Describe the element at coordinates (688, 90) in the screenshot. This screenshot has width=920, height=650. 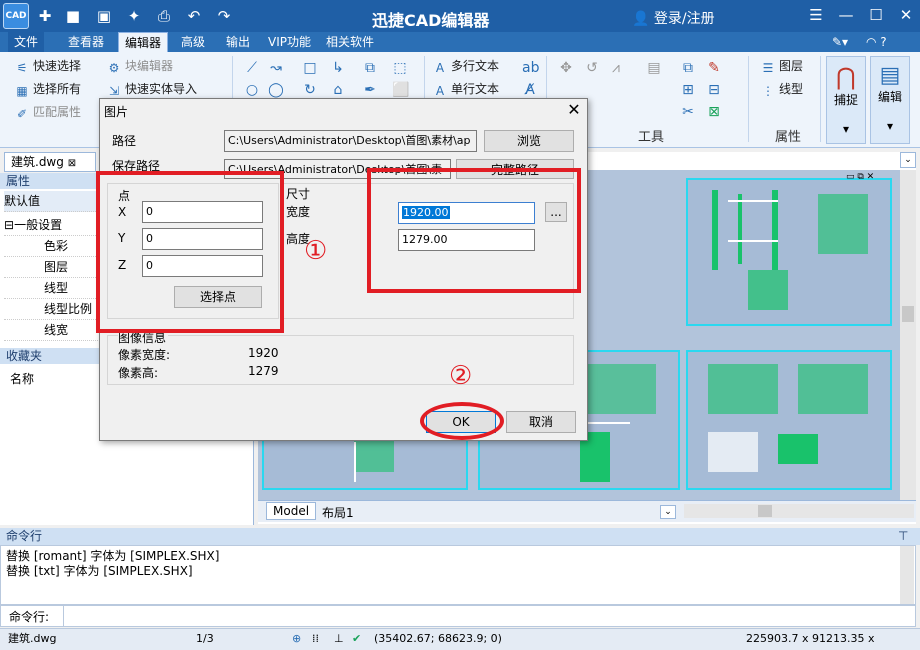
I see `join-icon: ⊞` at that location.